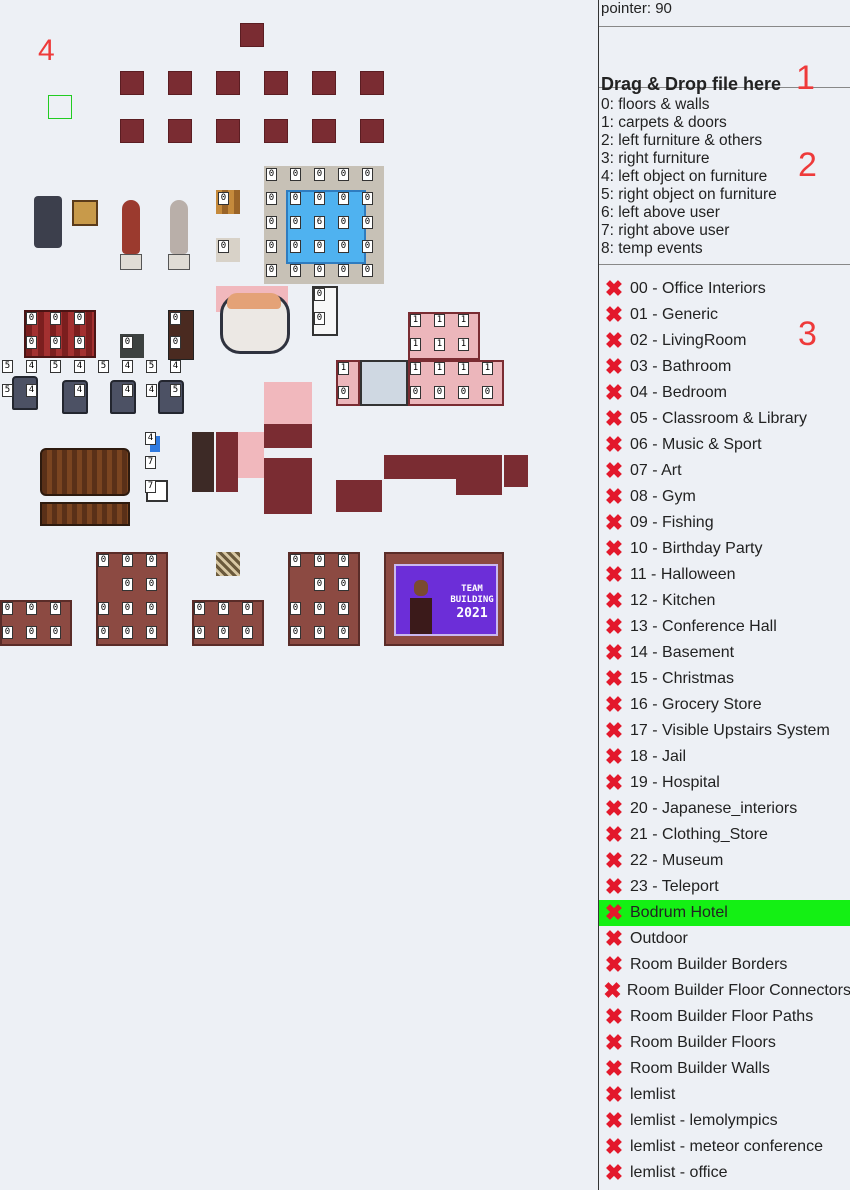 The height and width of the screenshot is (1190, 850). I want to click on tileset-item: ✖ 20 - Japanese_interiors, so click(724, 809).